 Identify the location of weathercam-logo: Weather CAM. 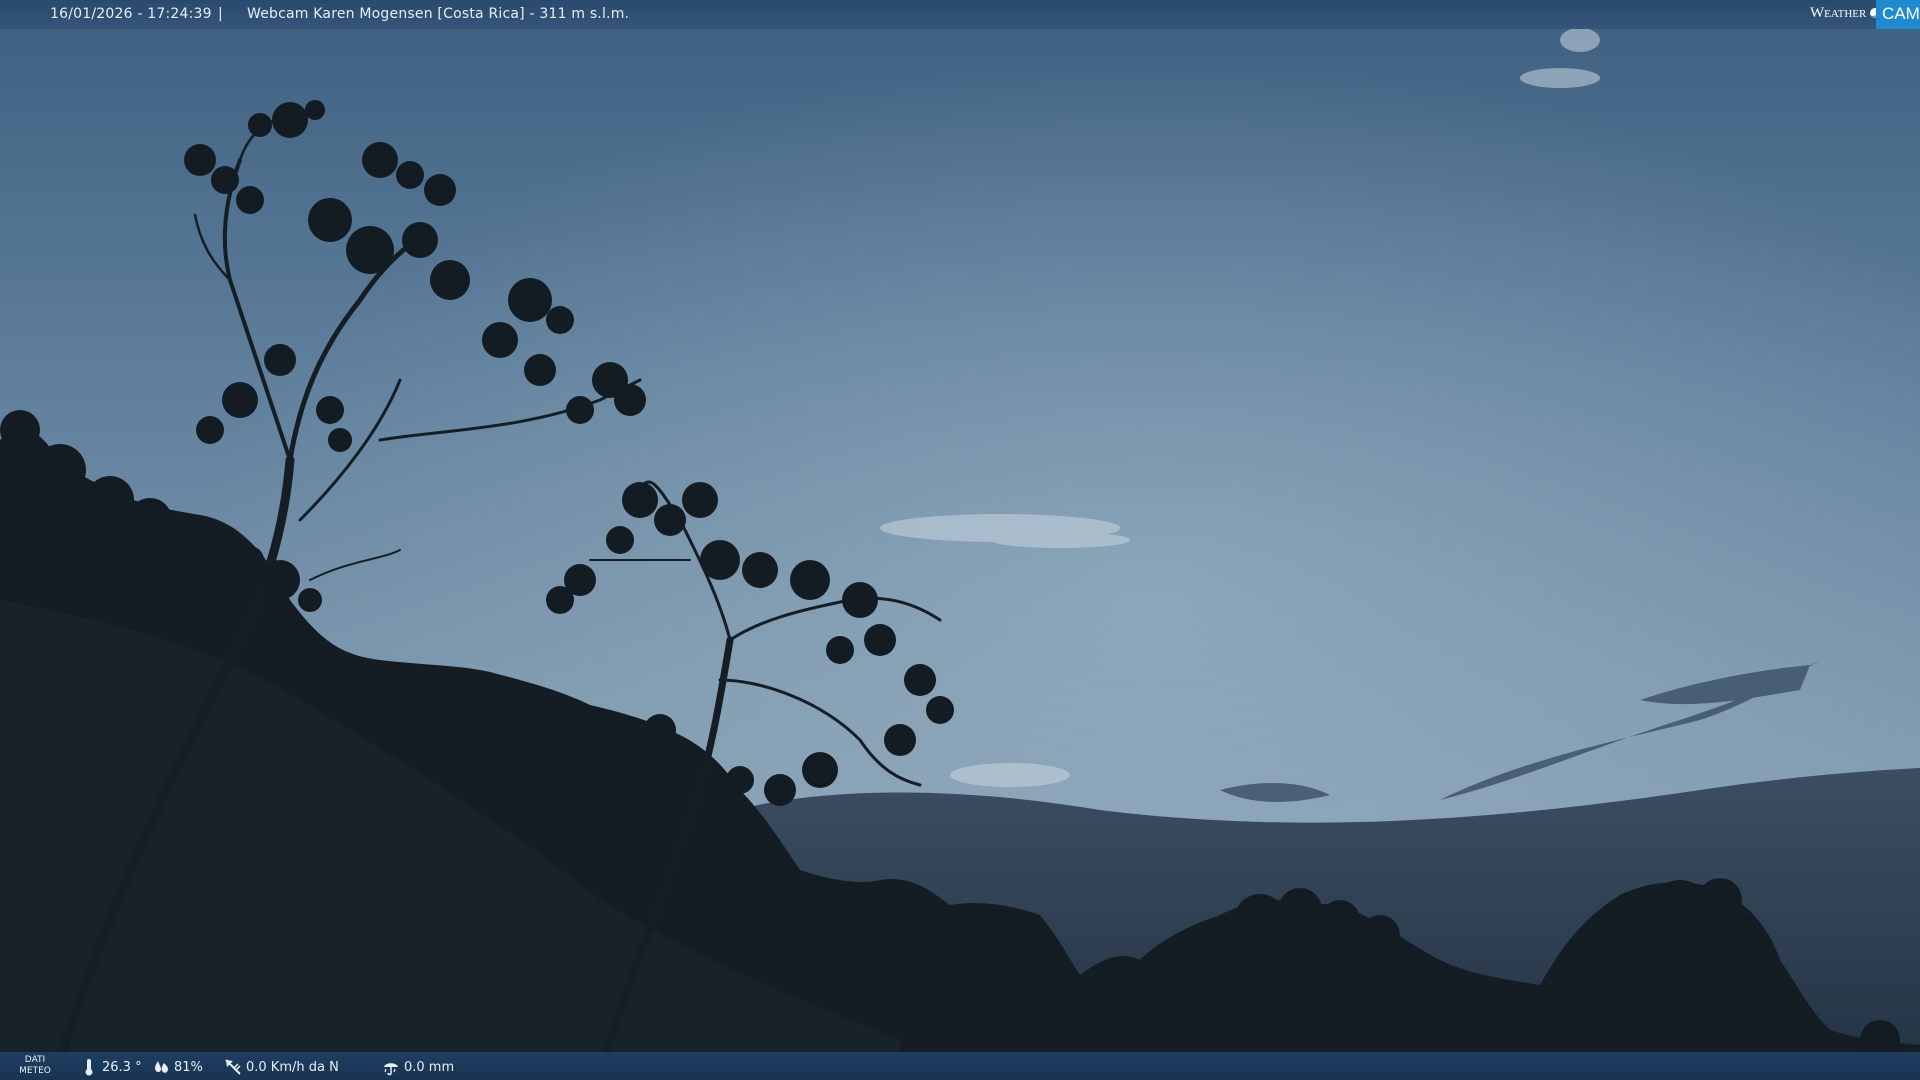
(1865, 14).